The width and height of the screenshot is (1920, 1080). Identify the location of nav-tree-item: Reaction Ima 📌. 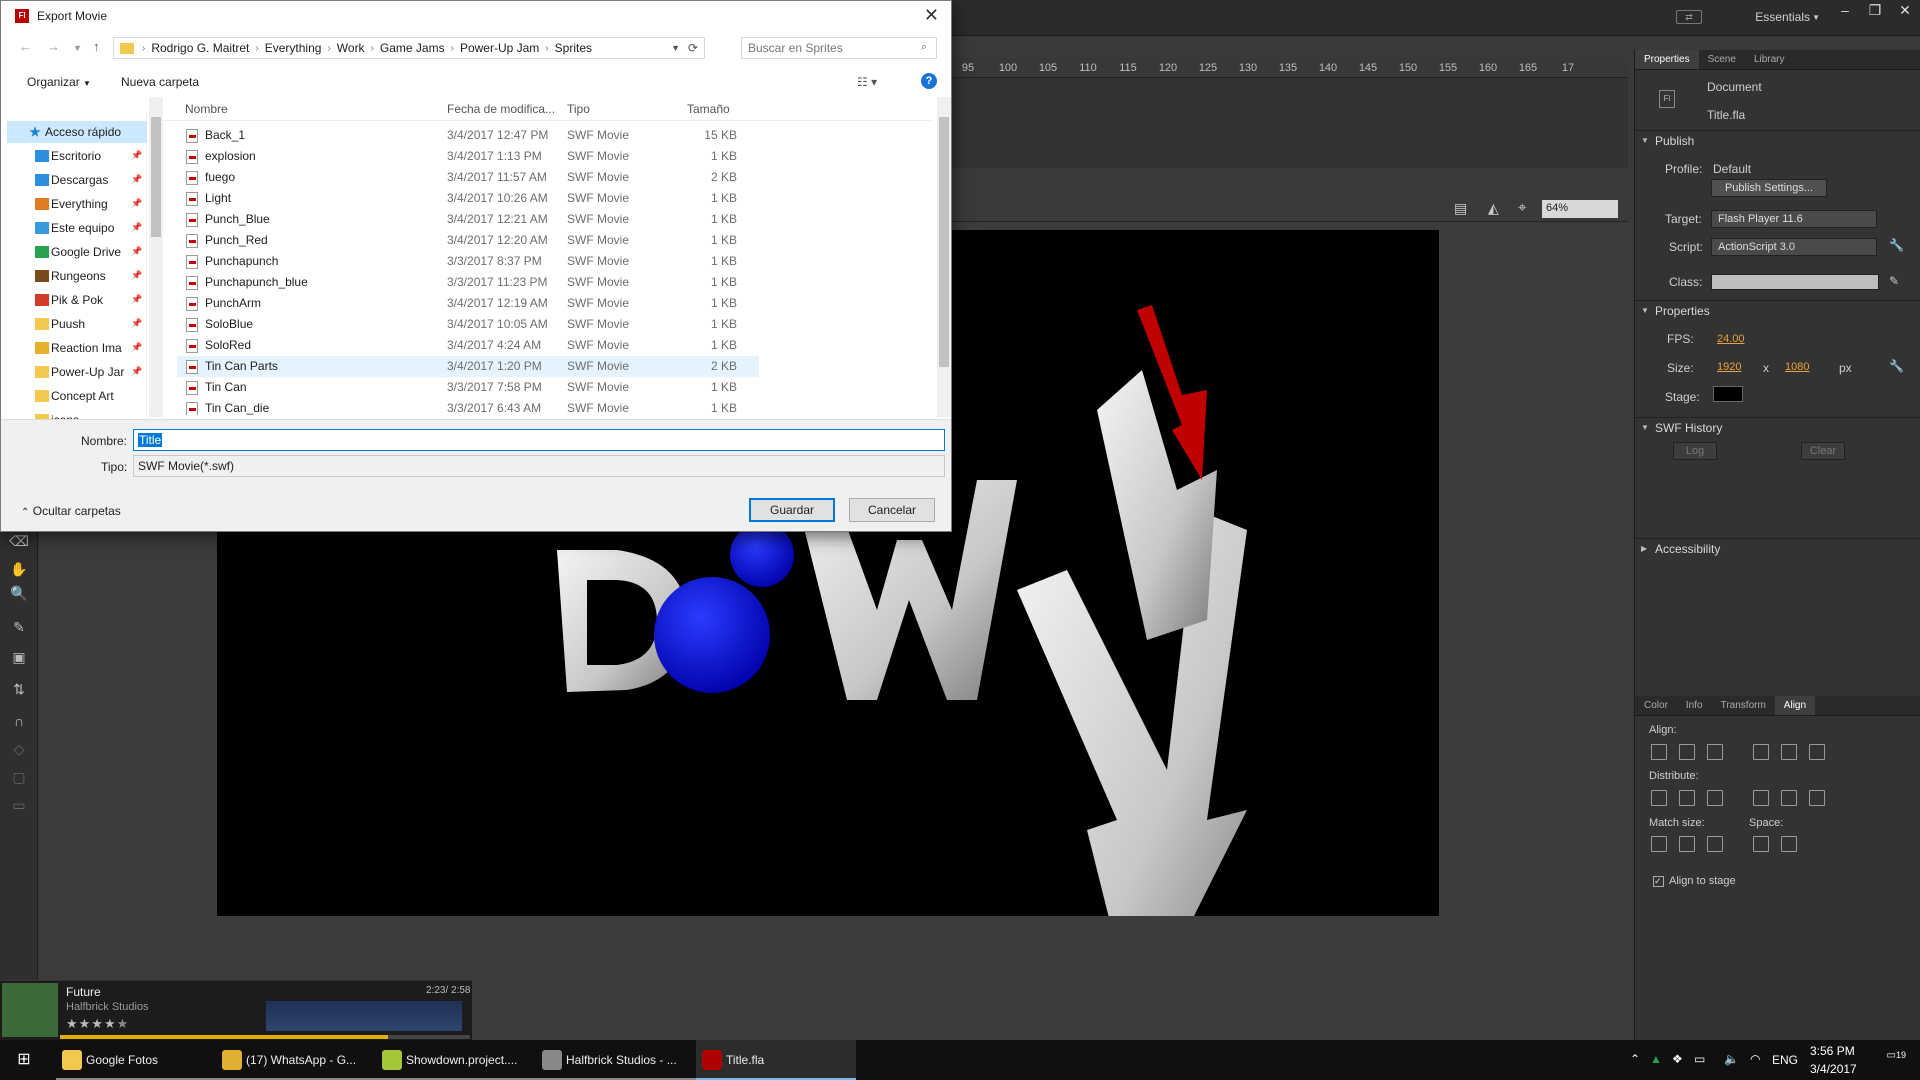
(77, 348).